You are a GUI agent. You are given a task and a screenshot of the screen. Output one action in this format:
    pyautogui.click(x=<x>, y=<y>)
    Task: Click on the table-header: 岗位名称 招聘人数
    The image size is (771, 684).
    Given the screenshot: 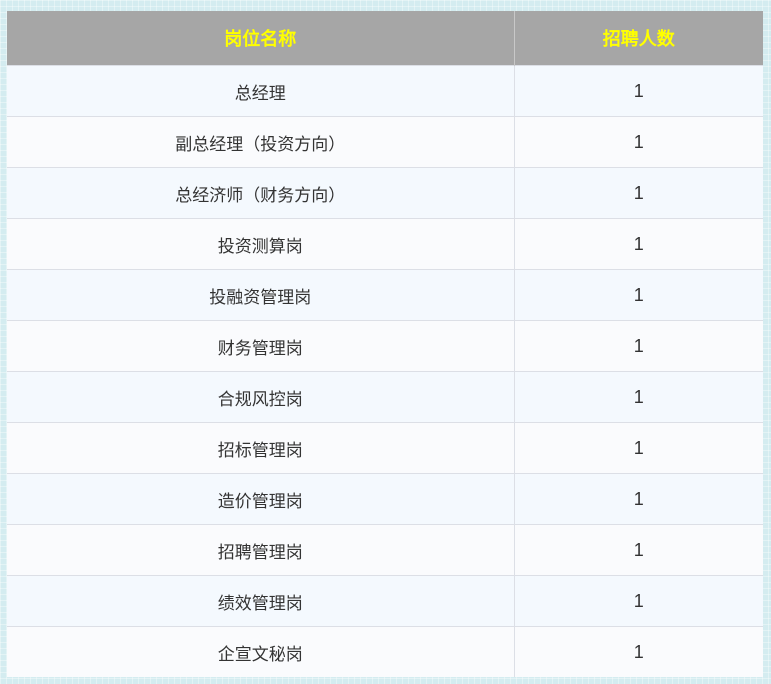 What is the action you would take?
    pyautogui.click(x=385, y=38)
    